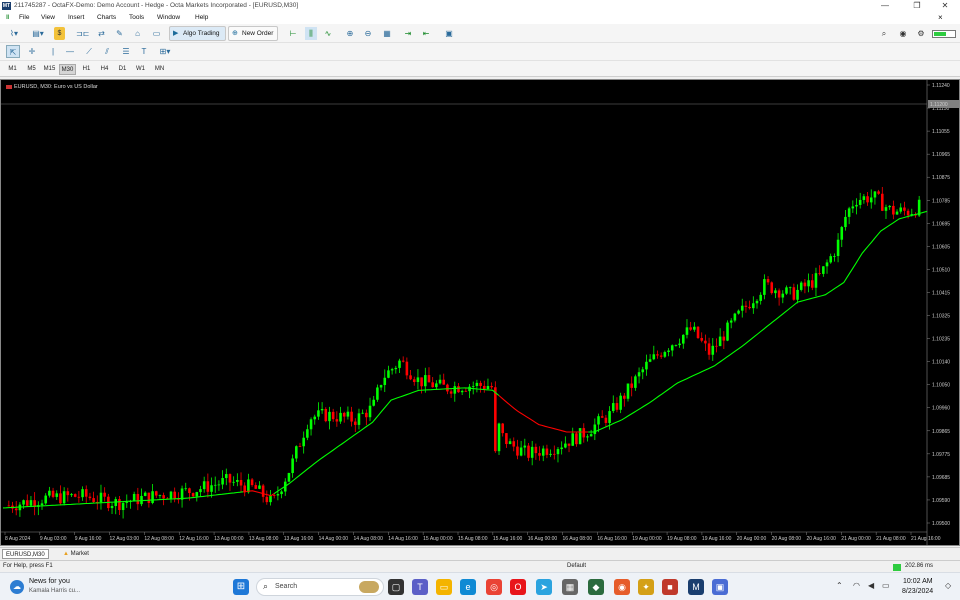  I want to click on timeframe-mn: MN, so click(159, 69).